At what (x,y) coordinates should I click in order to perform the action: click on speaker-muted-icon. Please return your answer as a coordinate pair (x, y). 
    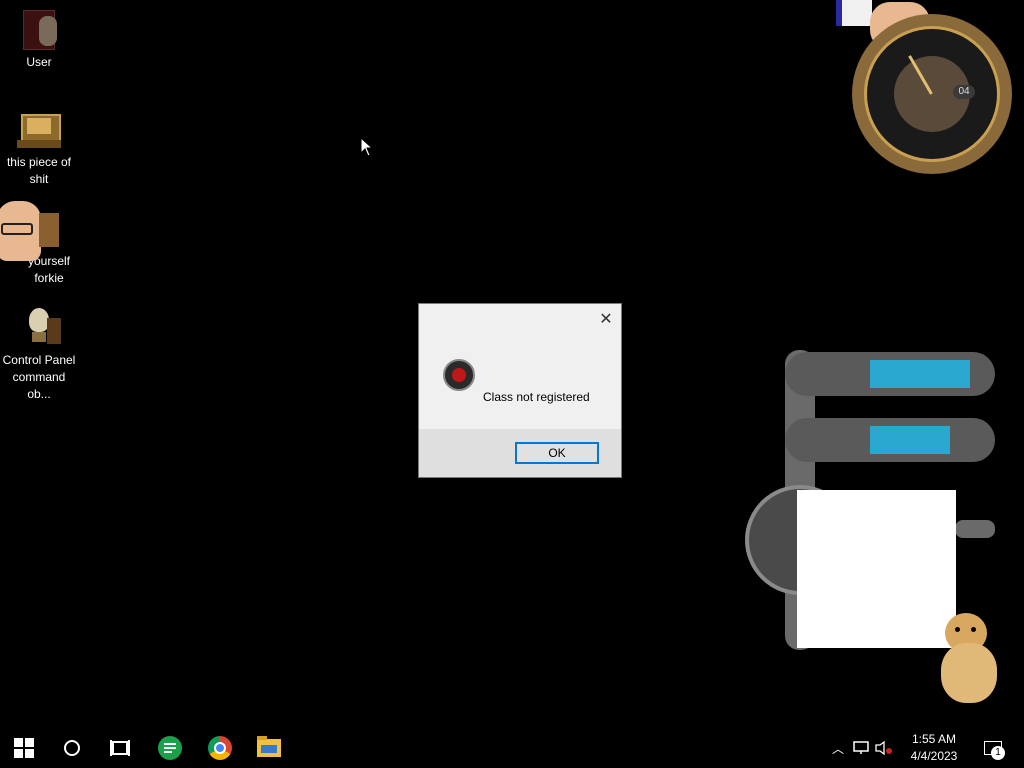
    Looking at the image, I should click on (883, 748).